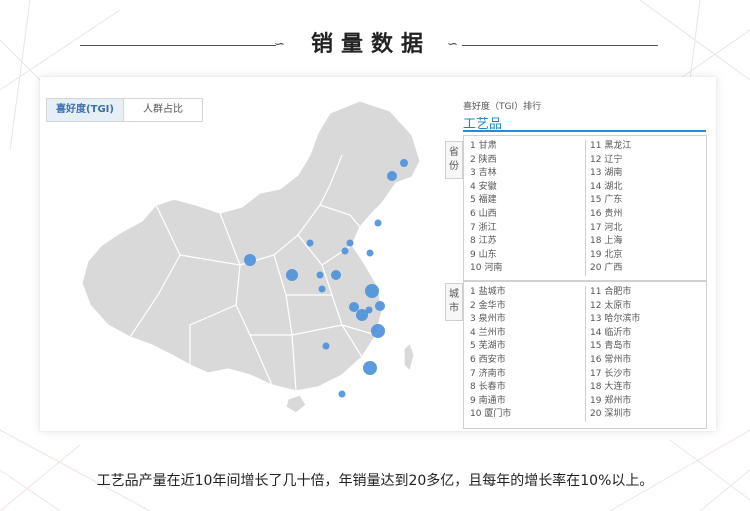  Describe the element at coordinates (615, 319) in the screenshot. I see `city-ranking-item: 13 哈尔滨市` at that location.